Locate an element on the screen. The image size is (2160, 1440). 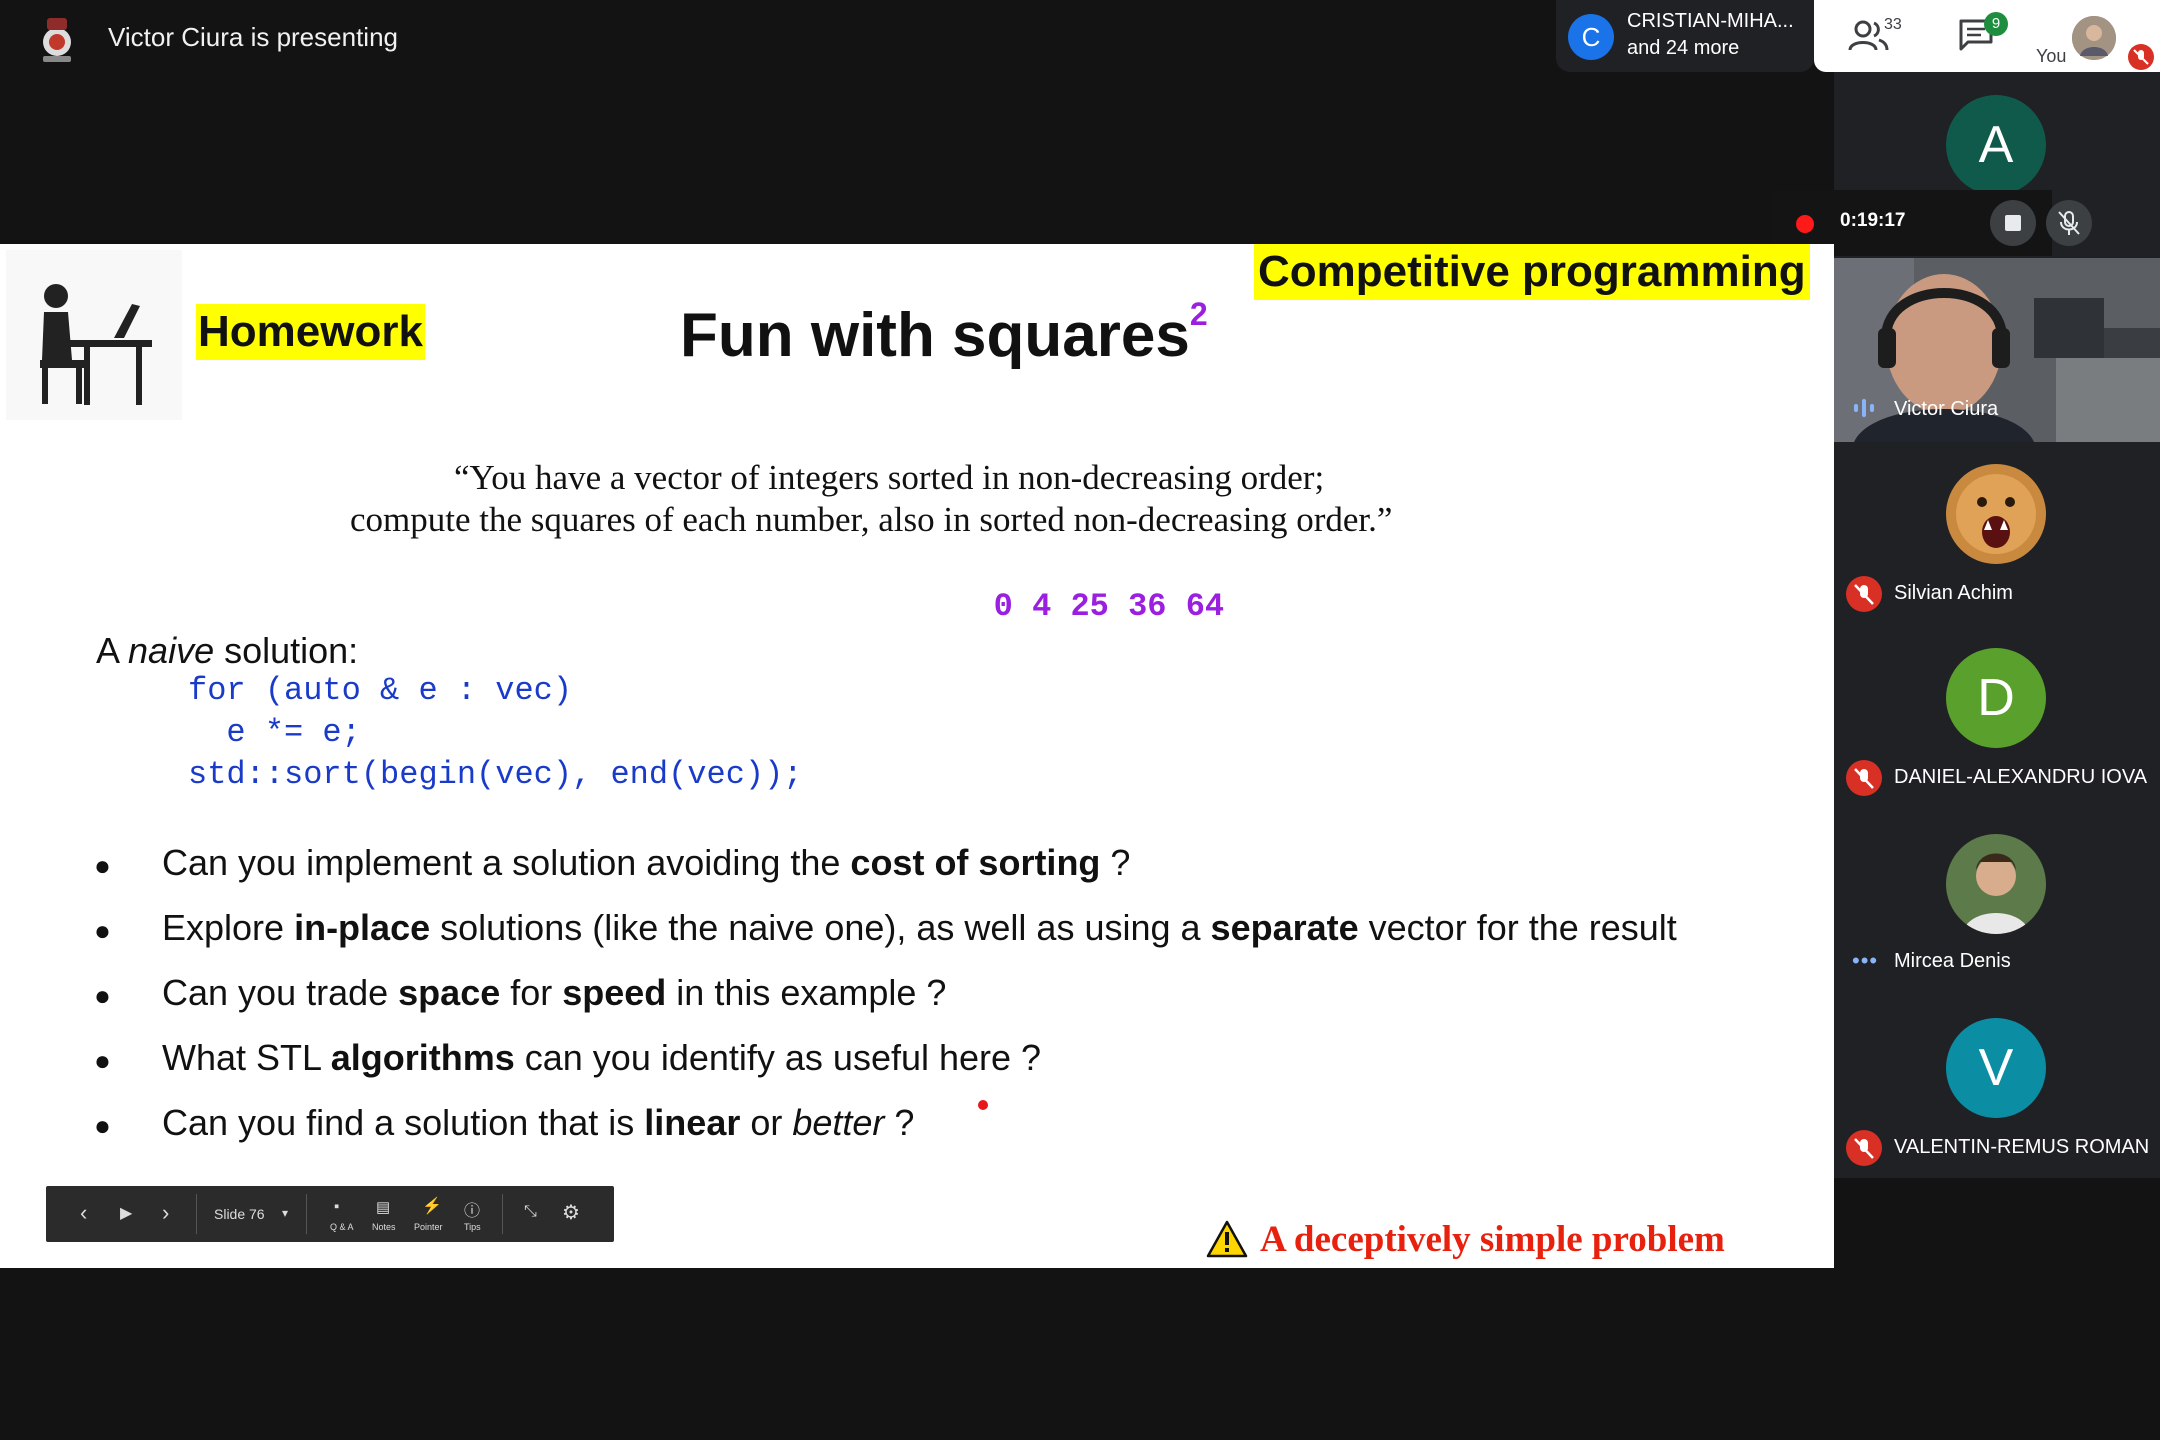
slide-selector: Slide 76 is located at coordinates (239, 1214).